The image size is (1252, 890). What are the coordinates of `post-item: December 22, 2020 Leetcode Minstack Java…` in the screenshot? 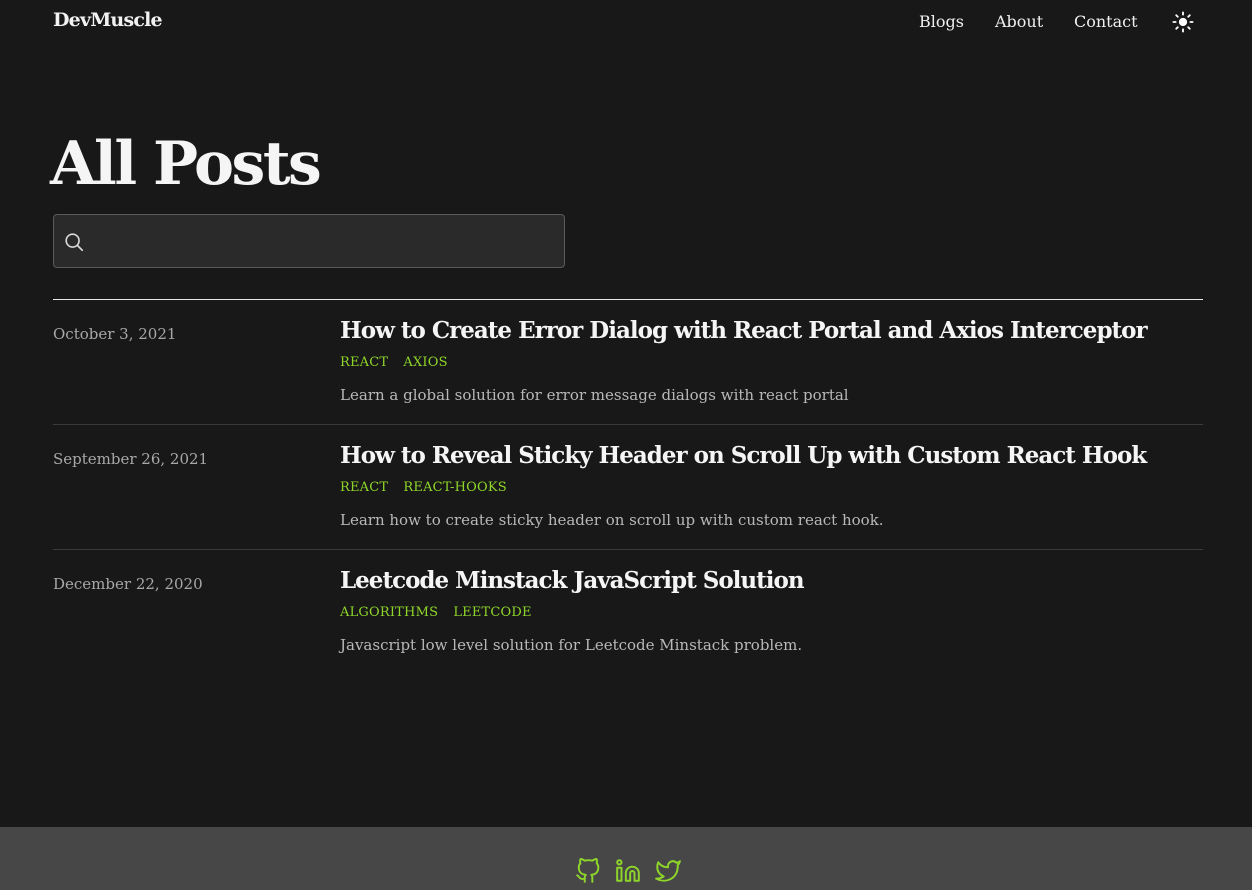 It's located at (628, 612).